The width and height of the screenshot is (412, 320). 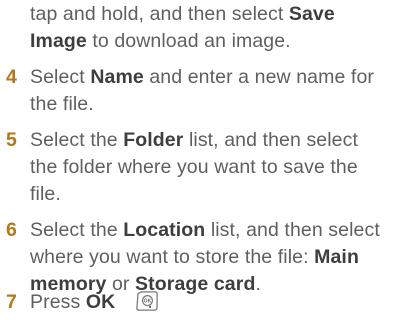 I want to click on step-number-7: 7, so click(x=11, y=302).